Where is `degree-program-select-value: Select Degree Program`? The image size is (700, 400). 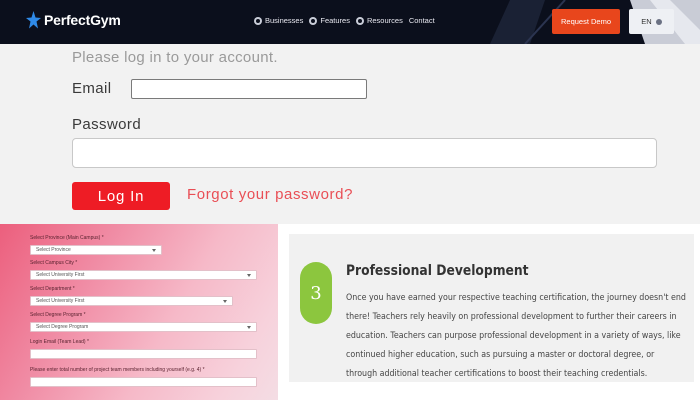
degree-program-select-value: Select Degree Program is located at coordinates (62, 327).